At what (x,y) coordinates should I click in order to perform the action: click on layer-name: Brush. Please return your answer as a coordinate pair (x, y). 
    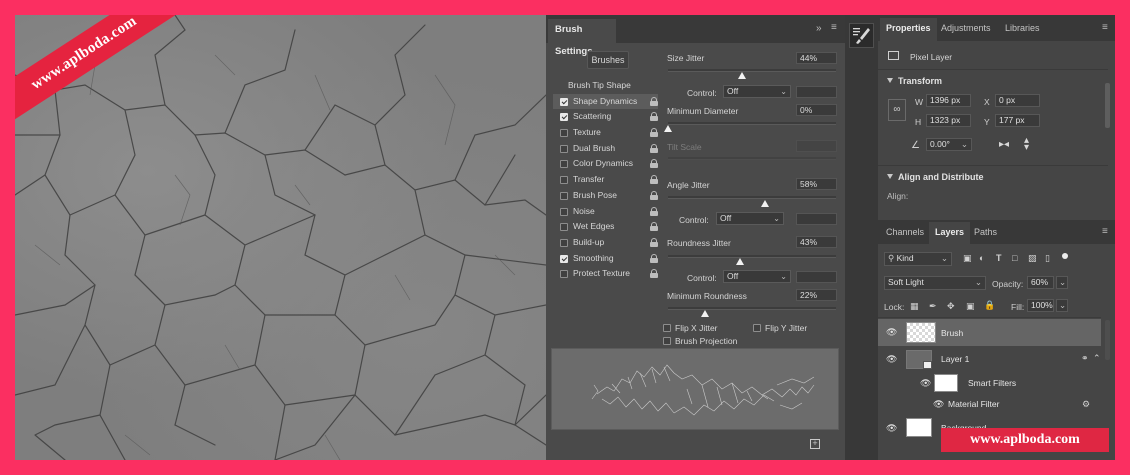
    Looking at the image, I should click on (952, 333).